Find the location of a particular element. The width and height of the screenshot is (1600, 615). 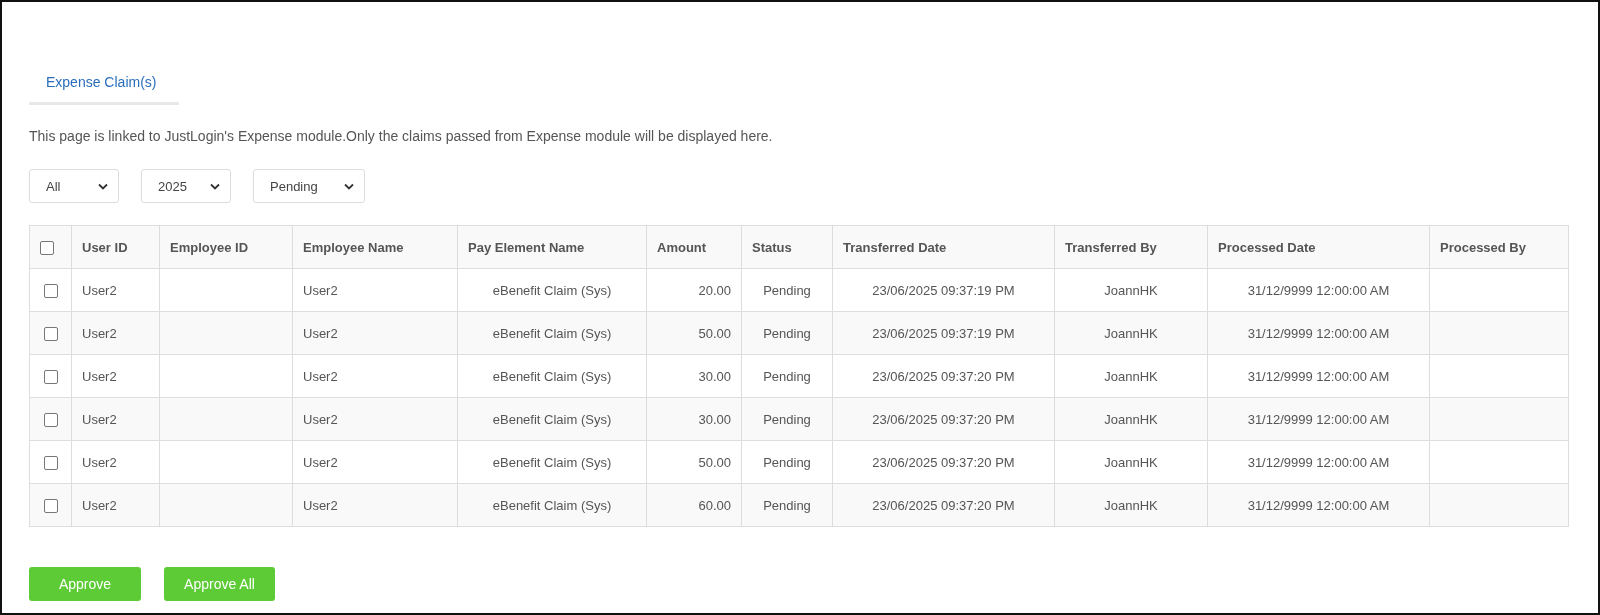

select-all-checkbox is located at coordinates (47, 247).